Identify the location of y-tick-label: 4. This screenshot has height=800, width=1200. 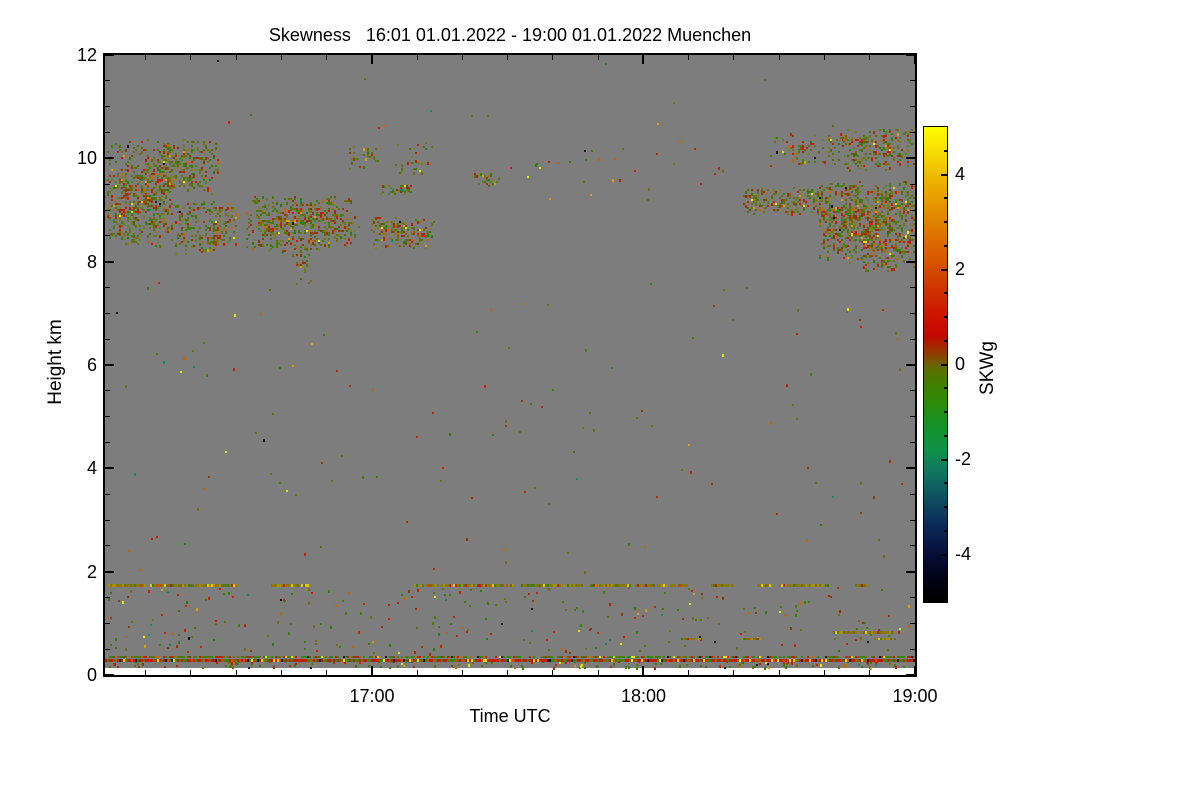
(91, 468).